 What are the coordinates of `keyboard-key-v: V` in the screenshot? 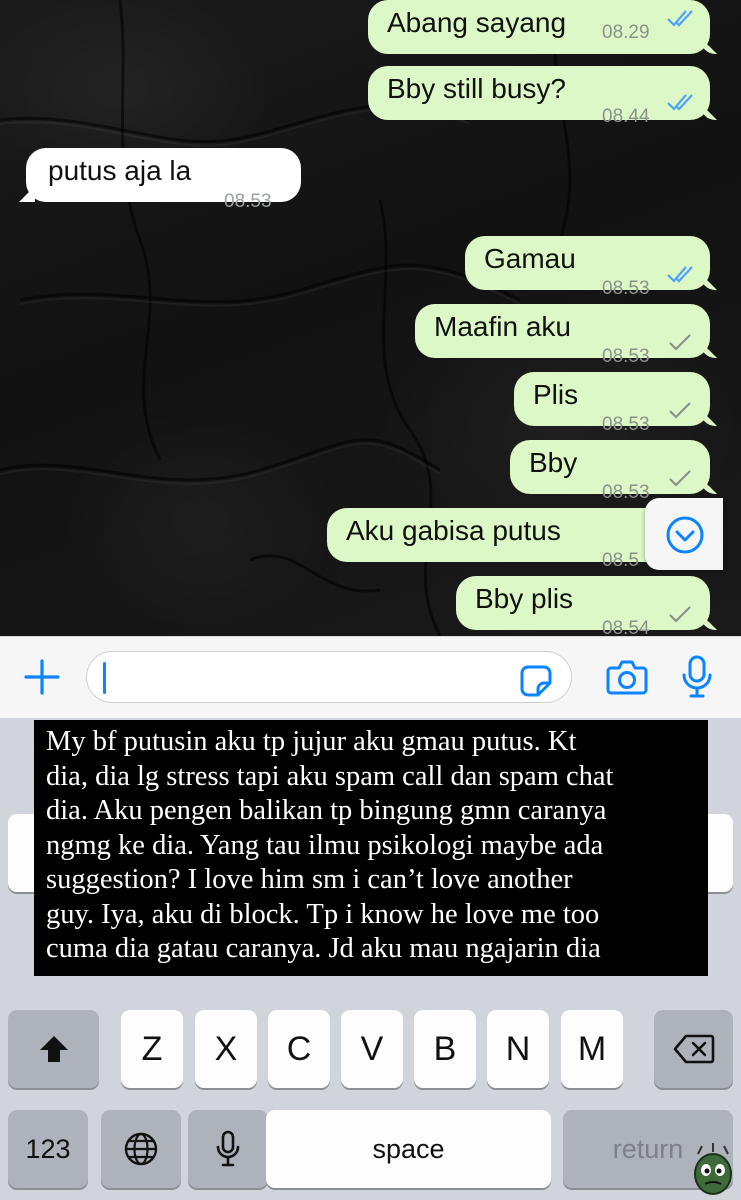 It's located at (372, 1049).